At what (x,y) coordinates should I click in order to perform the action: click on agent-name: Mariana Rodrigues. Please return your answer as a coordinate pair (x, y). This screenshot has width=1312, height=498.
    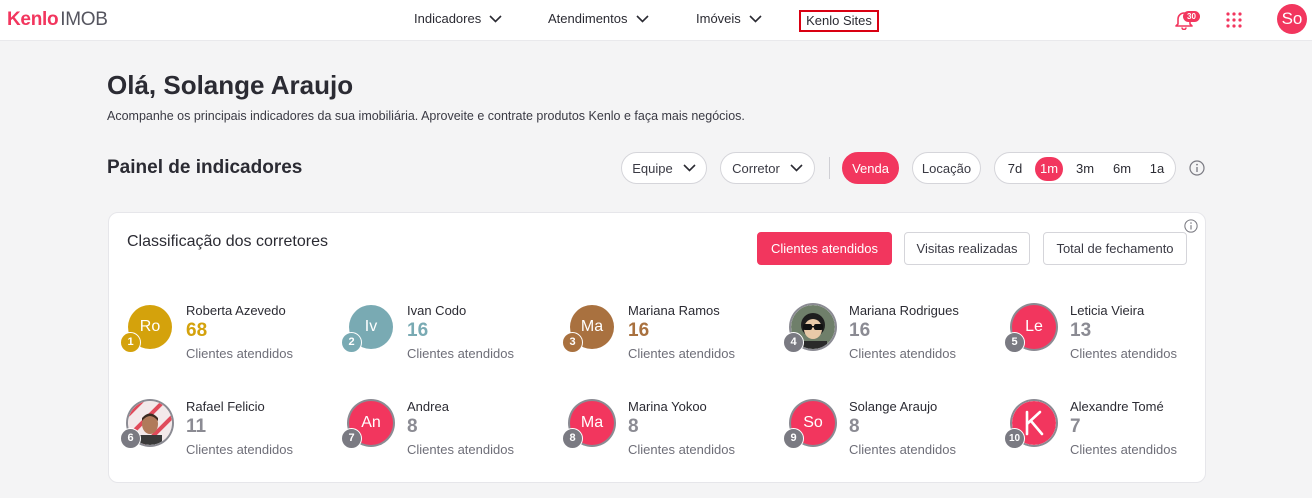
    Looking at the image, I should click on (904, 310).